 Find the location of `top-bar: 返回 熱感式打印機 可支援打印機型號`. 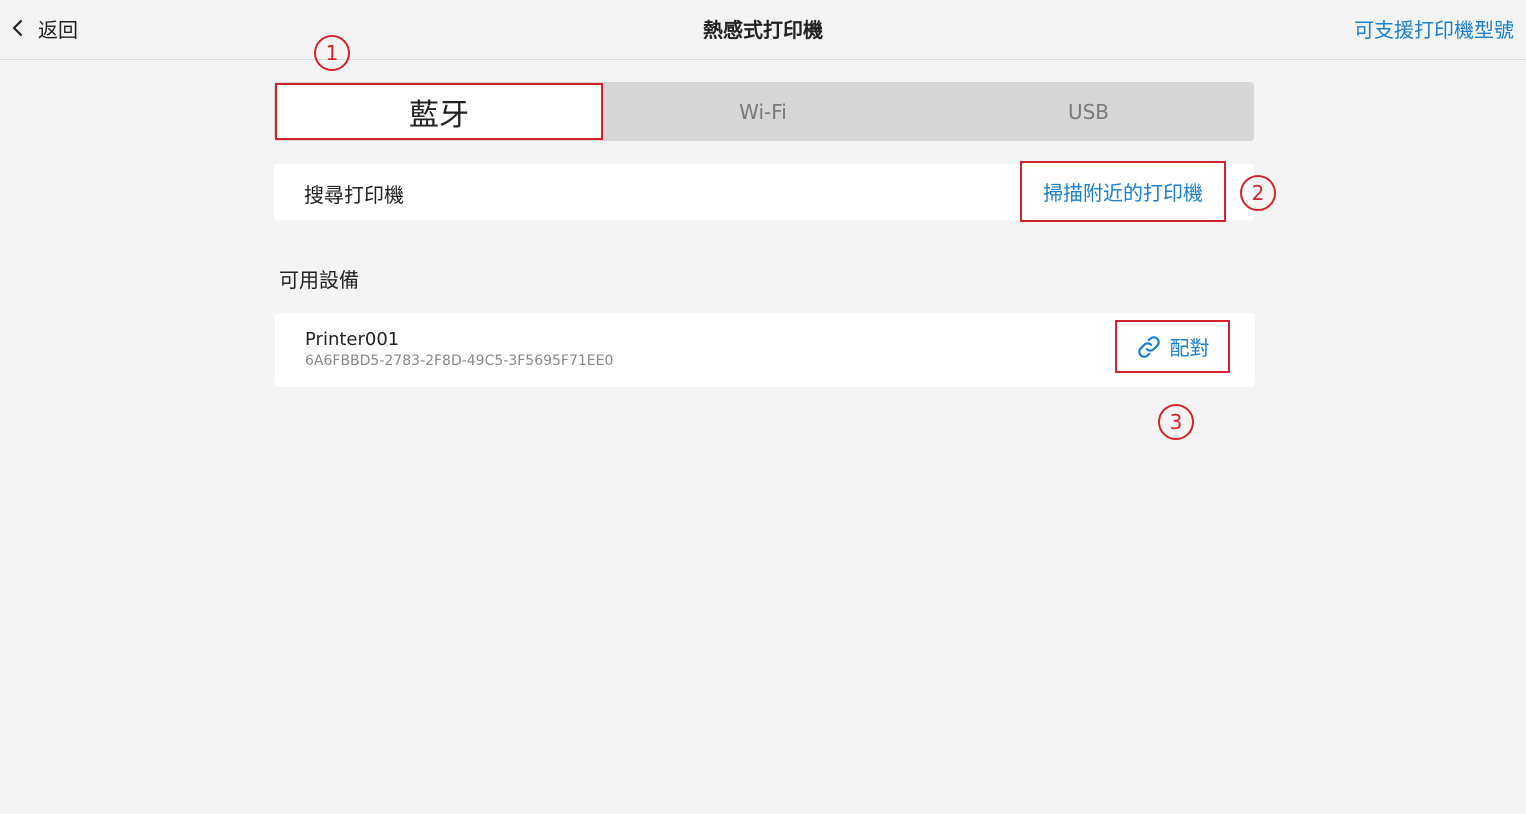

top-bar: 返回 熱感式打印機 可支援打印機型號 is located at coordinates (763, 30).